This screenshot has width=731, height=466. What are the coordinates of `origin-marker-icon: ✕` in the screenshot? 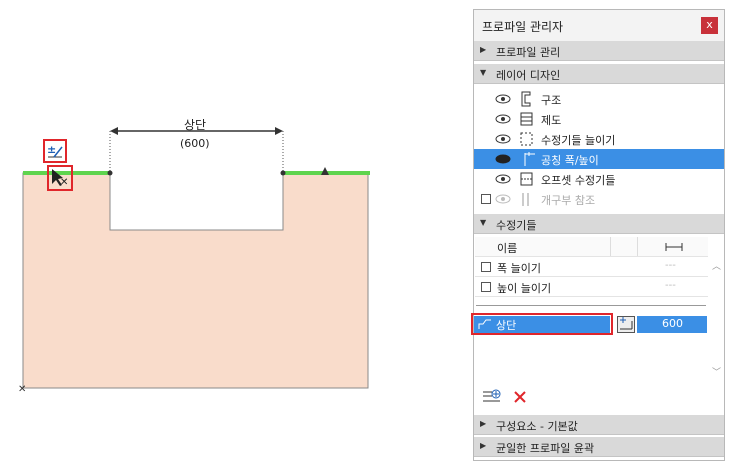 It's located at (22, 389).